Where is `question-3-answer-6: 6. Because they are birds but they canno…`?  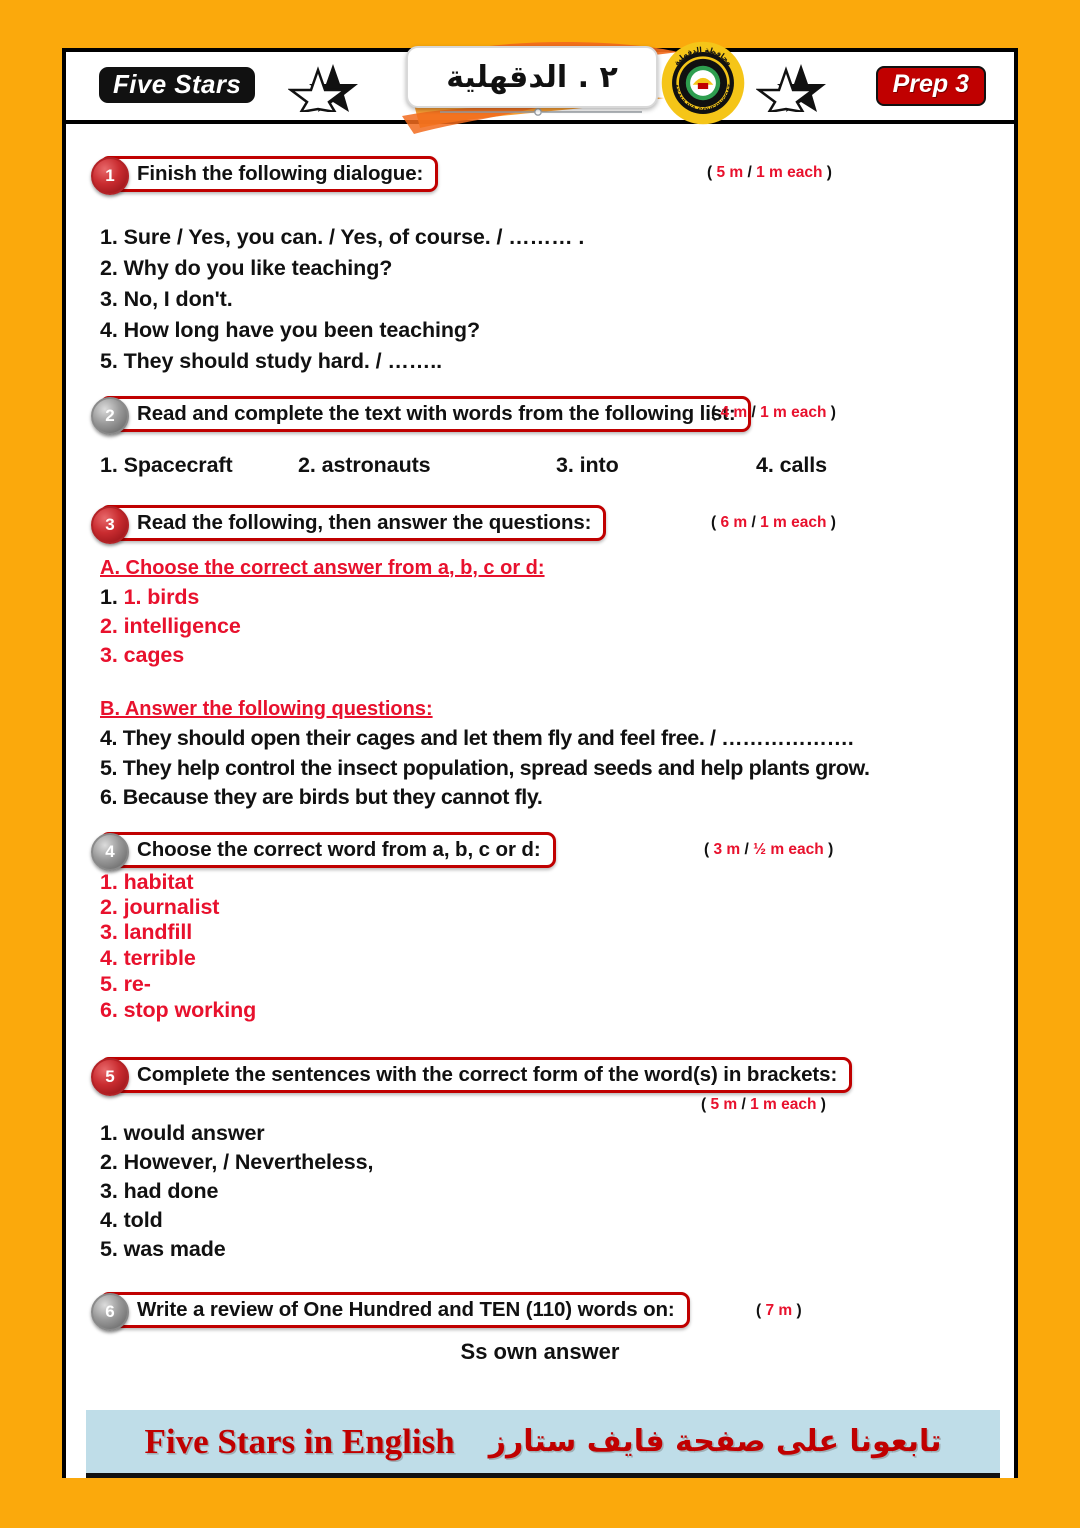 question-3-answer-6: 6. Because they are birds but they canno… is located at coordinates (321, 797).